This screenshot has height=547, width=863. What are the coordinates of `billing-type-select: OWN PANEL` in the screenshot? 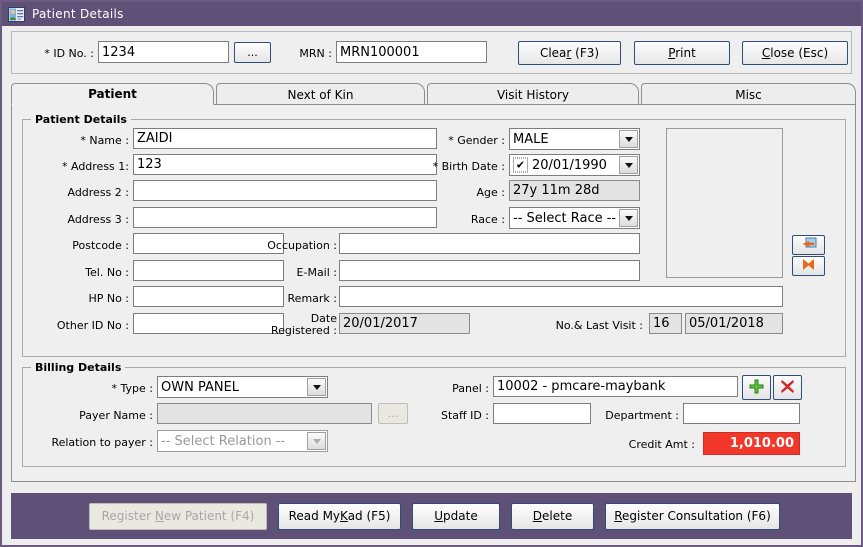 It's located at (242, 387).